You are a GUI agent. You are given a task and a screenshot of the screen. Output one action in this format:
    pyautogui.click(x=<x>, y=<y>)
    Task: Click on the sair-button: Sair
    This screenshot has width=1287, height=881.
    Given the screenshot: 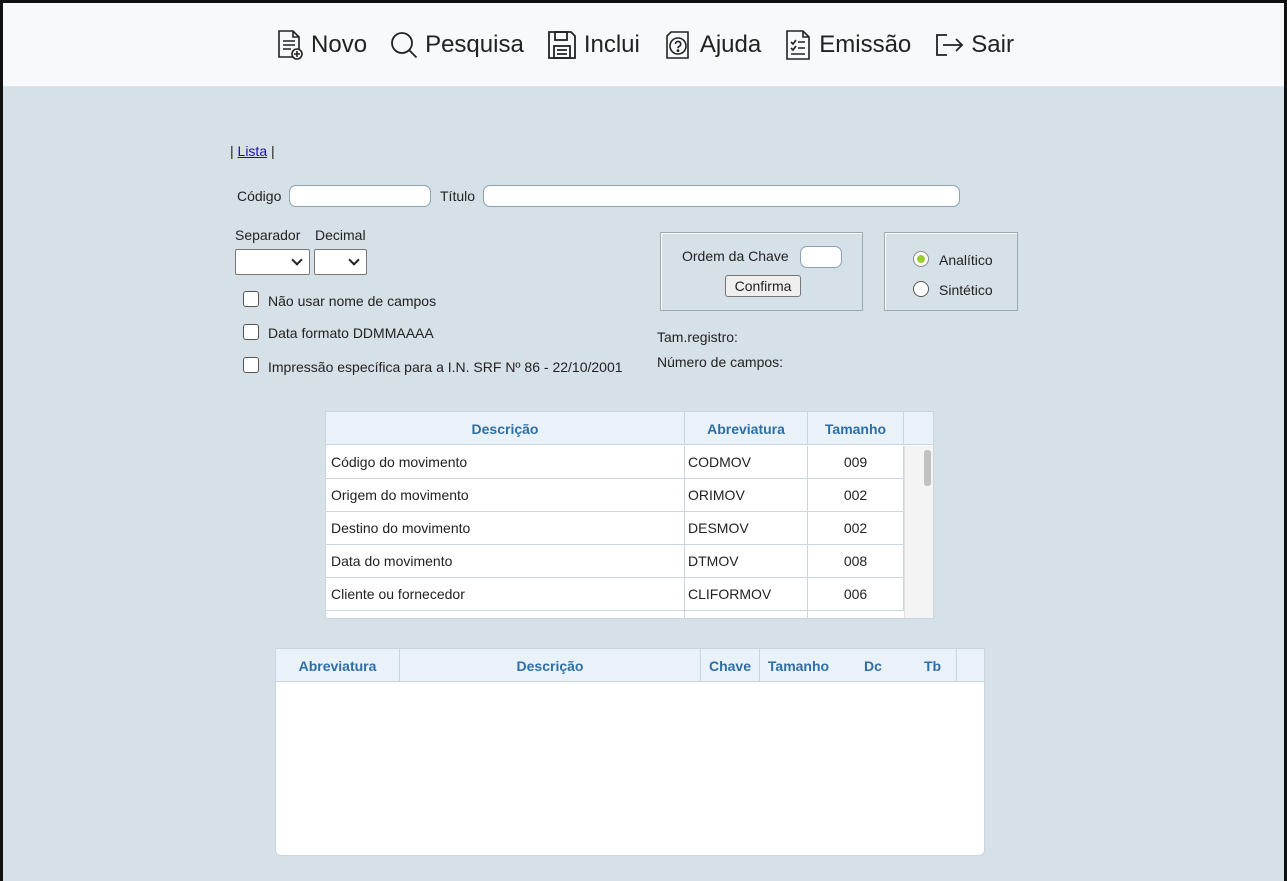 What is the action you would take?
    pyautogui.click(x=973, y=45)
    